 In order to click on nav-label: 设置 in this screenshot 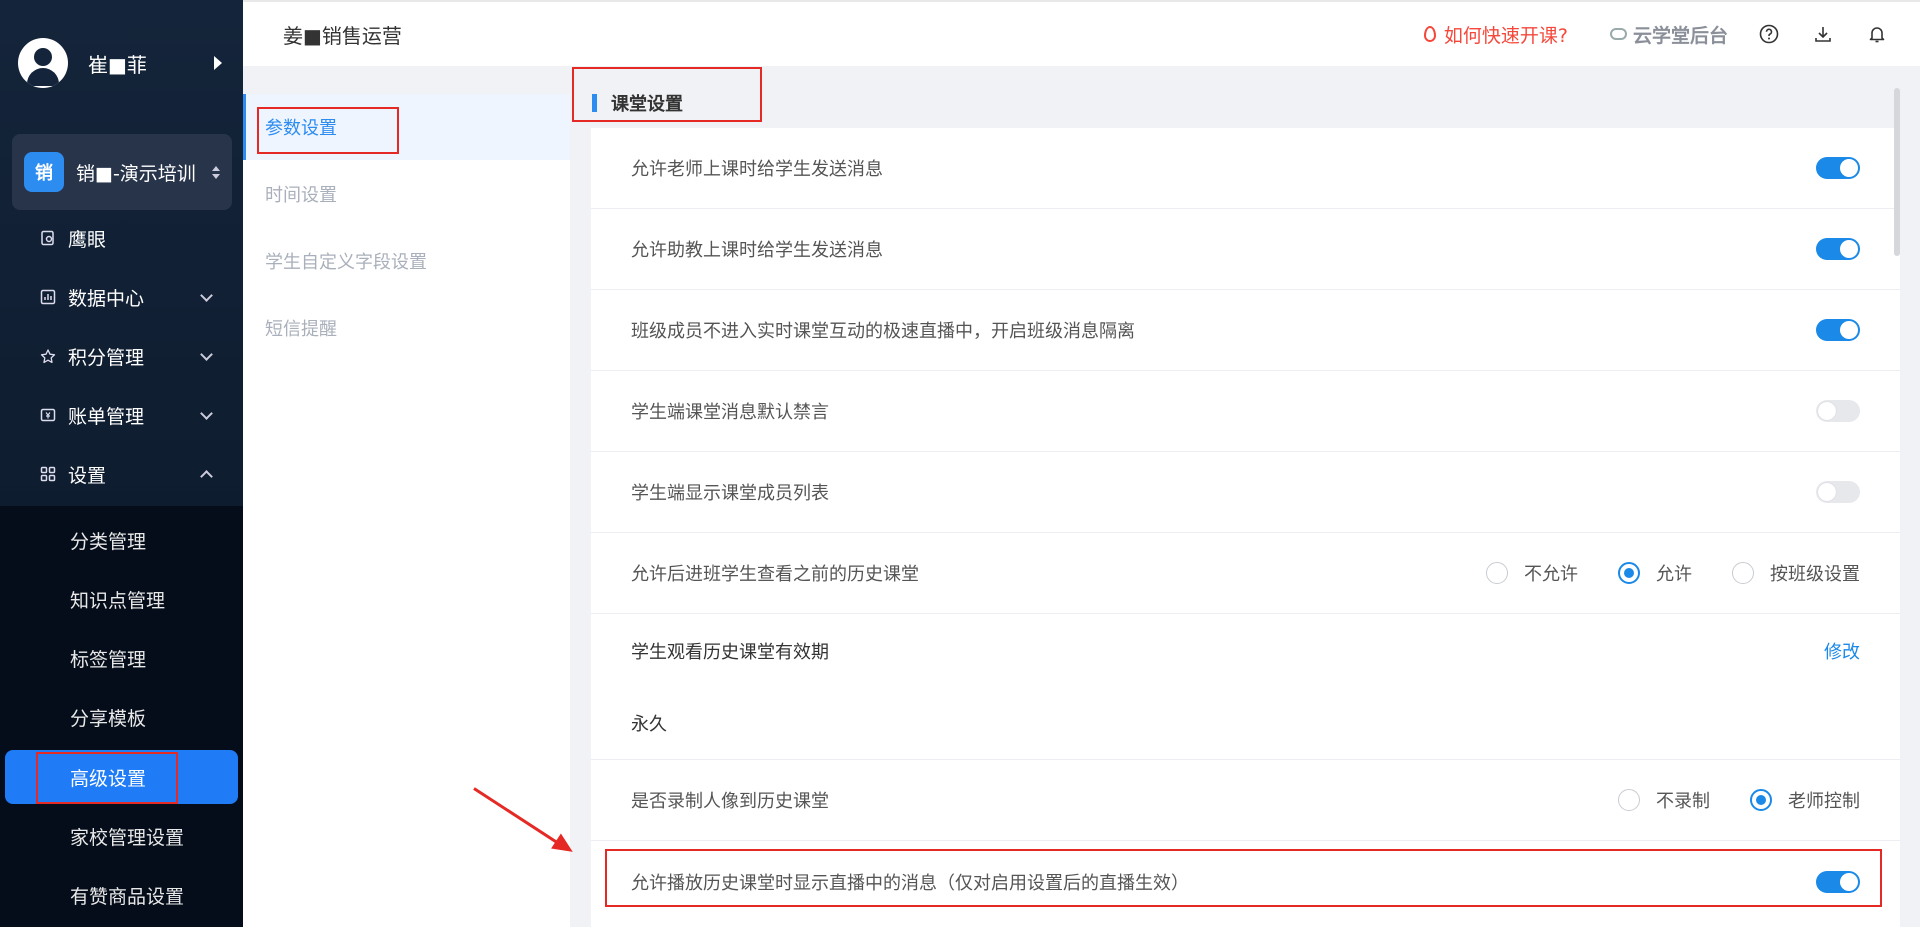, I will do `click(87, 475)`.